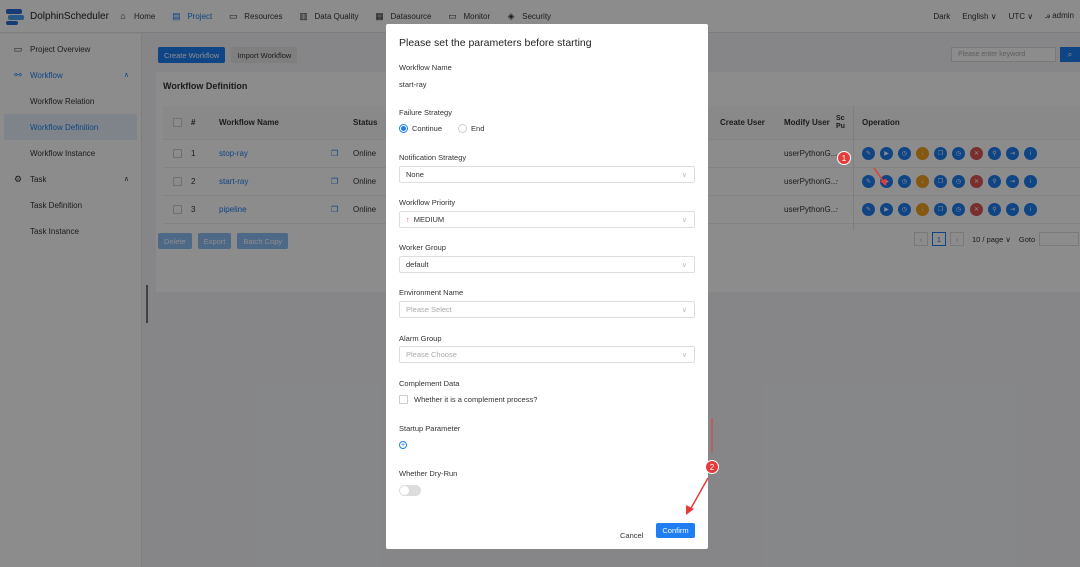 Image resolution: width=1080 pixels, height=567 pixels. What do you see at coordinates (413, 84) in the screenshot?
I see `workflow-name-value: start-ray` at bounding box center [413, 84].